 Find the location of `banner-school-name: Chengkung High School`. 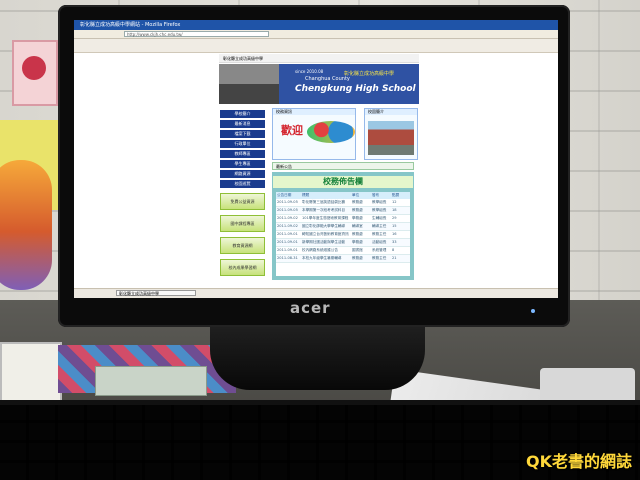

banner-school-name: Chengkung High School is located at coordinates (355, 89).